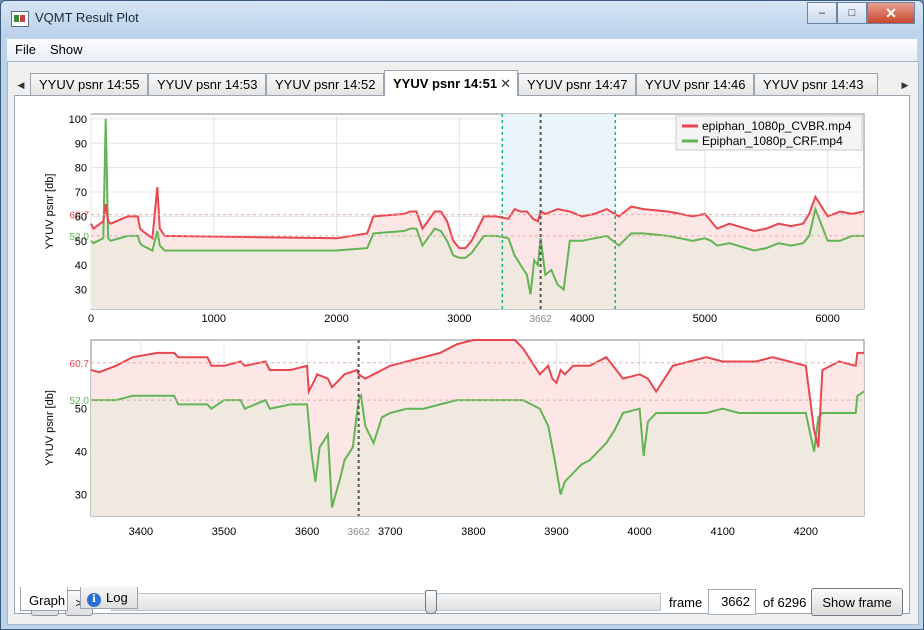 This screenshot has width=924, height=630. What do you see at coordinates (445, 83) in the screenshot?
I see `tab-label: YYUV psnr 14:51` at bounding box center [445, 83].